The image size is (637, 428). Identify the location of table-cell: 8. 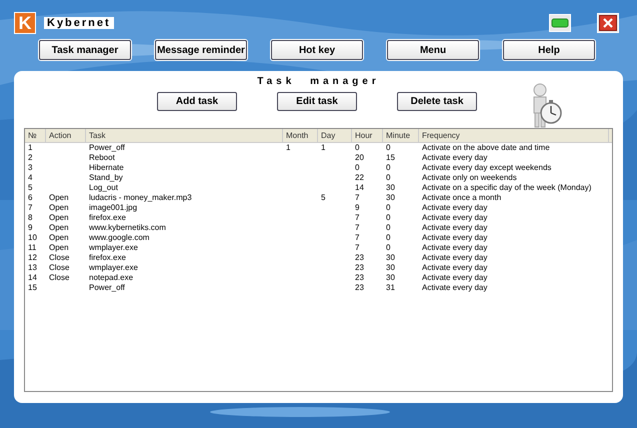
(30, 217).